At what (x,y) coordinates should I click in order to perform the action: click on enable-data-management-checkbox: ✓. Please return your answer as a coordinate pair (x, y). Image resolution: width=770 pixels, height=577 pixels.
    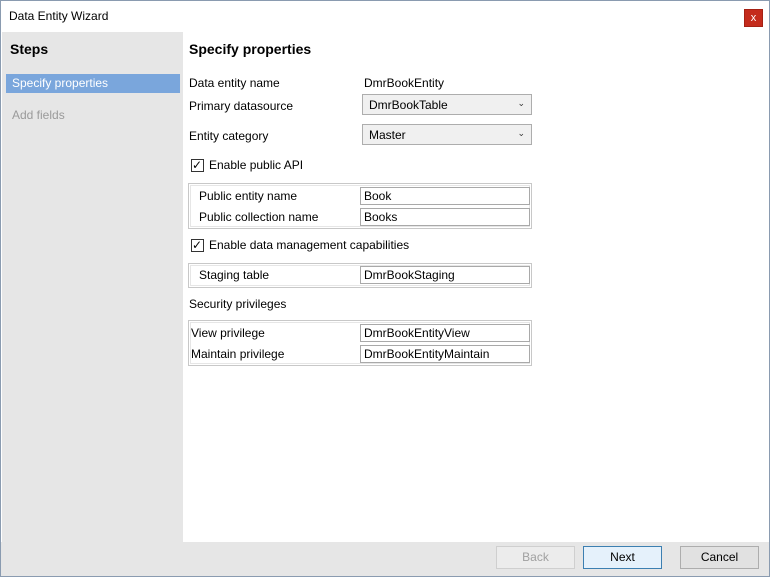
    Looking at the image, I should click on (197, 245).